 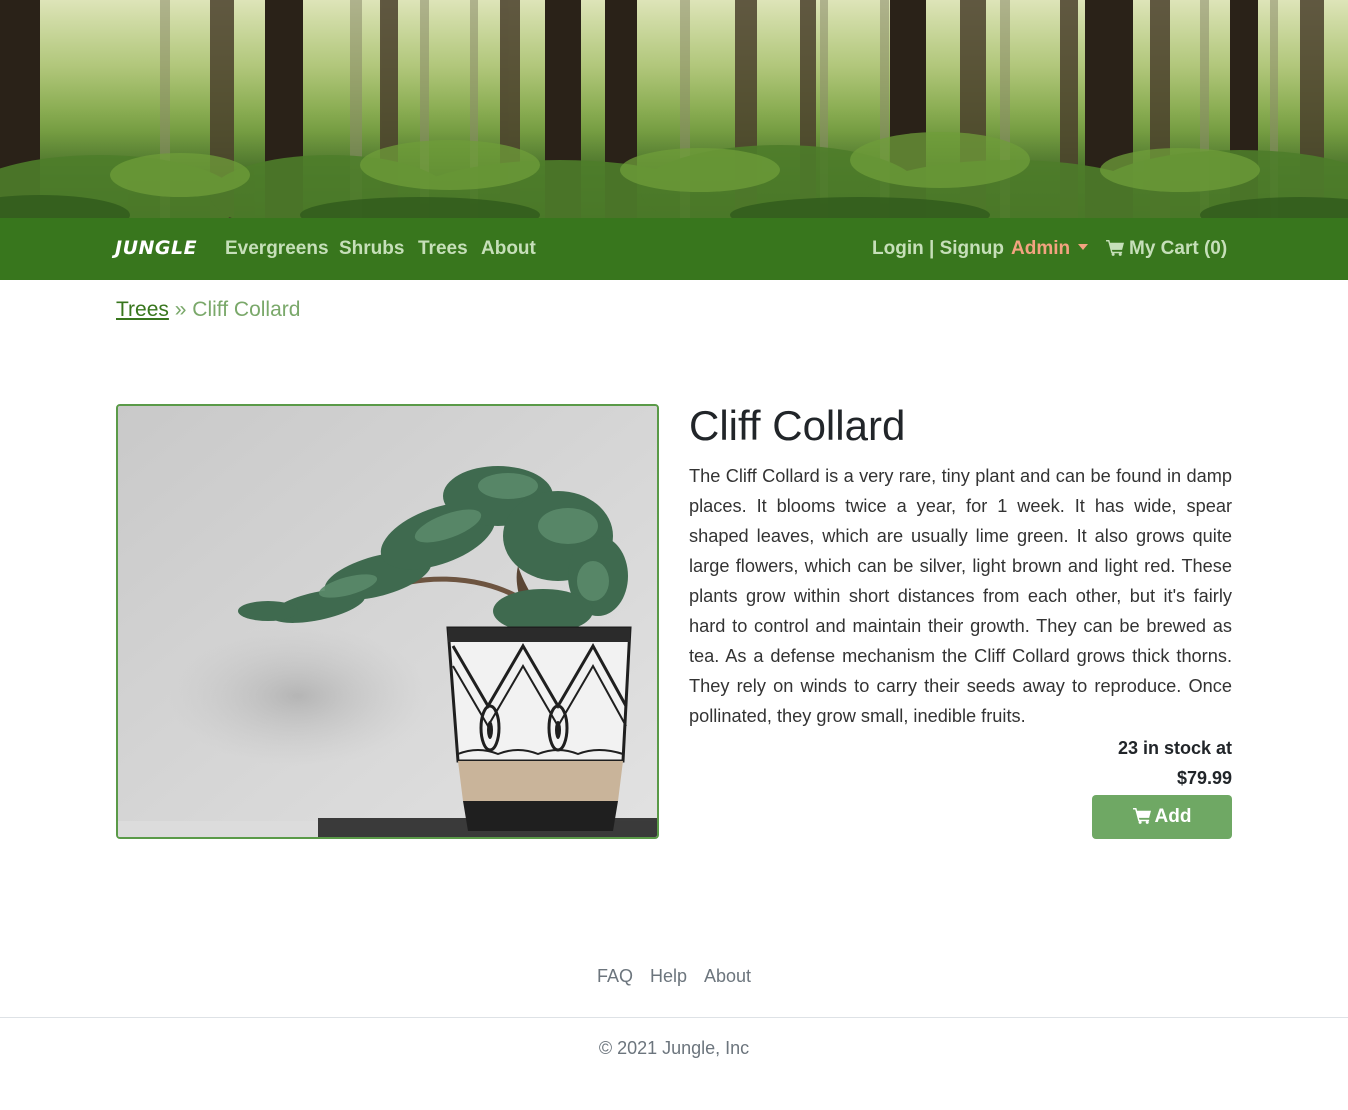 I want to click on footer-links: FAQ Help About, so click(x=674, y=976).